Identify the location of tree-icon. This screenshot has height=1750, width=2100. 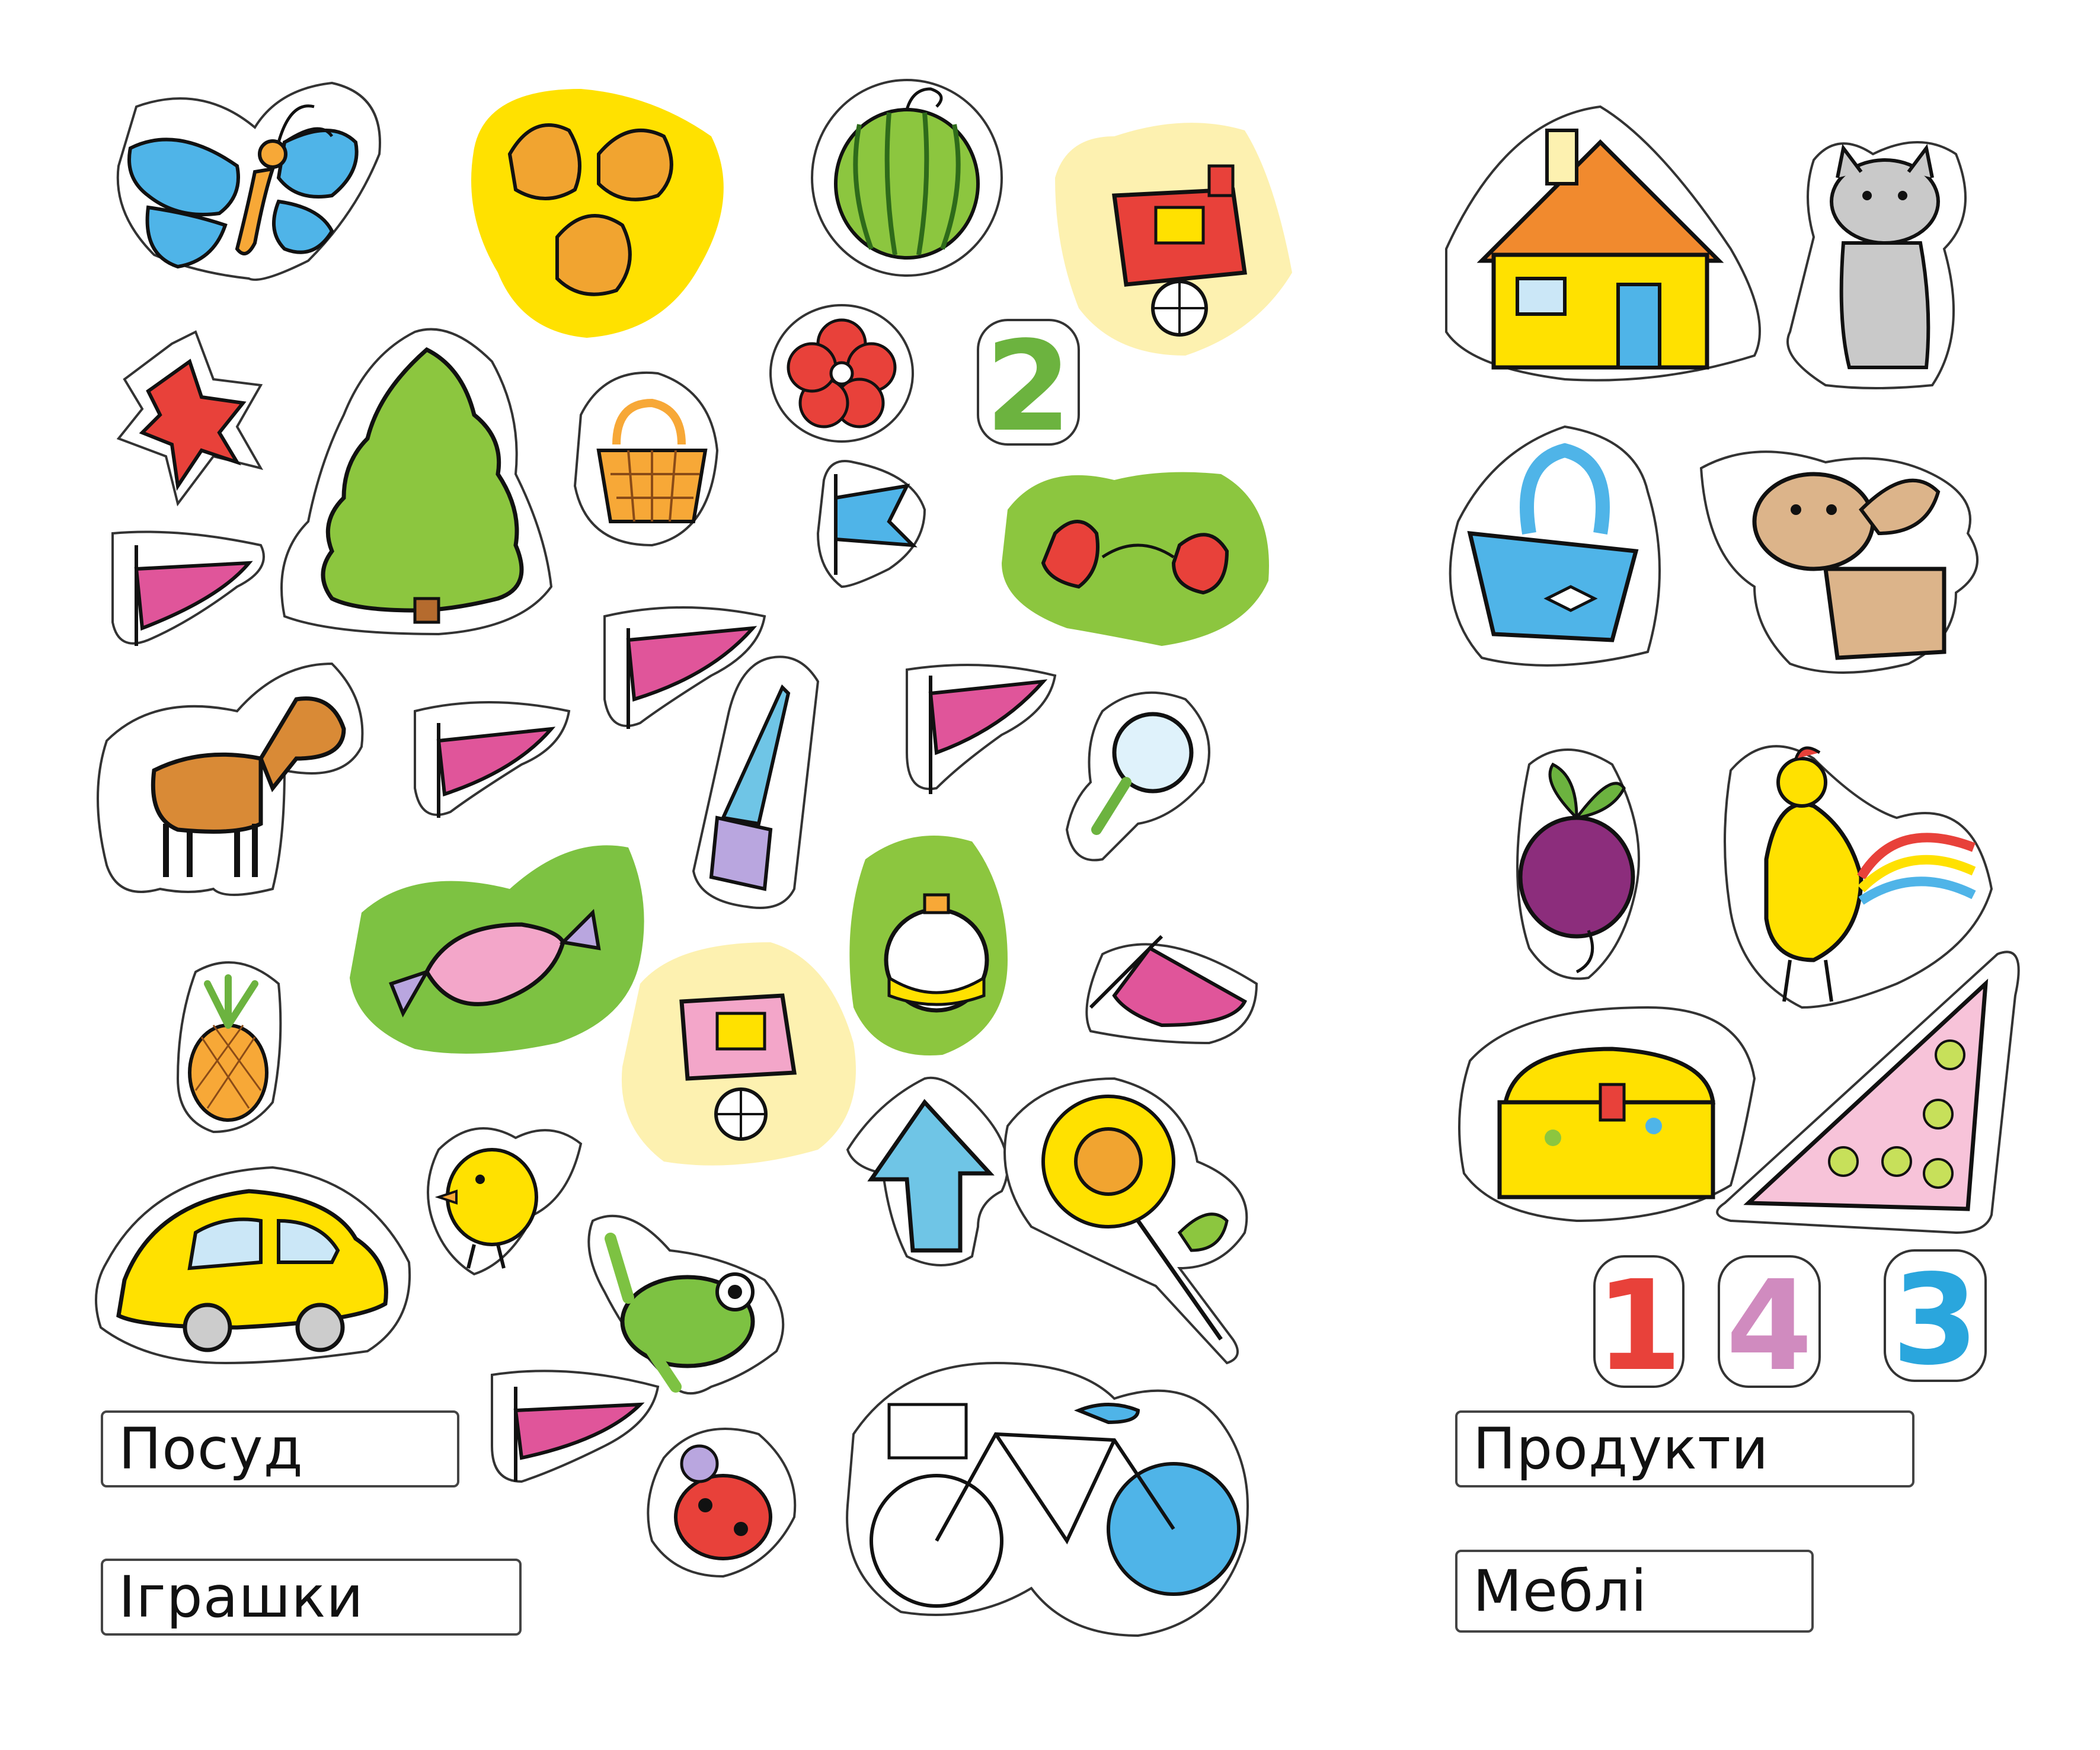
(416, 482).